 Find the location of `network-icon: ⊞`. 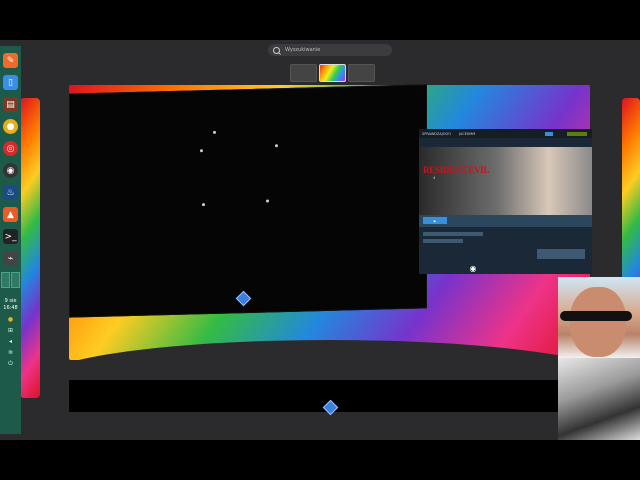

network-icon: ⊞ is located at coordinates (10, 330).